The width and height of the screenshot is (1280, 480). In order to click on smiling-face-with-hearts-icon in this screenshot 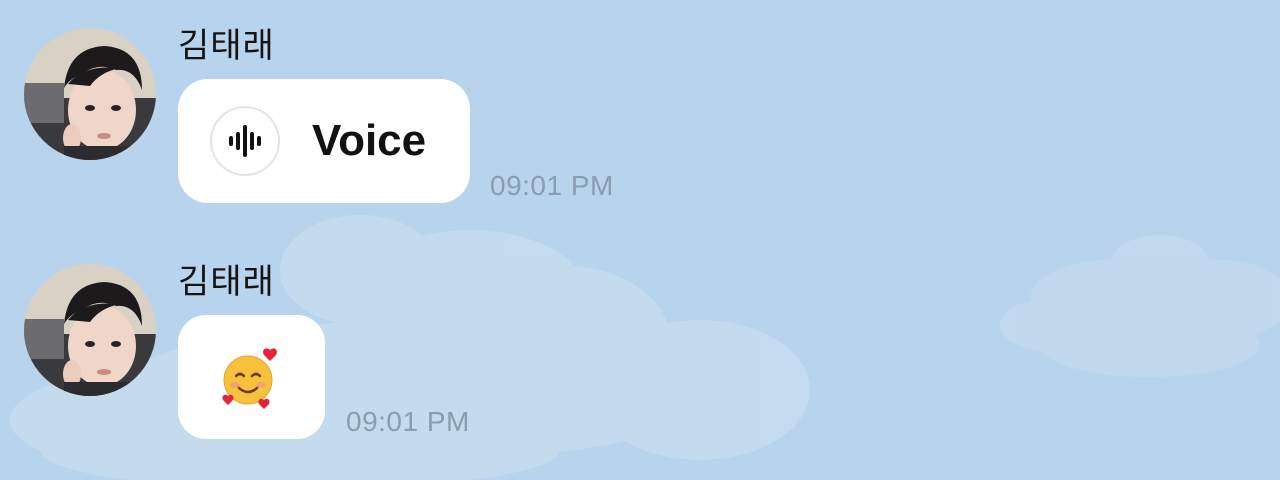, I will do `click(249, 378)`.